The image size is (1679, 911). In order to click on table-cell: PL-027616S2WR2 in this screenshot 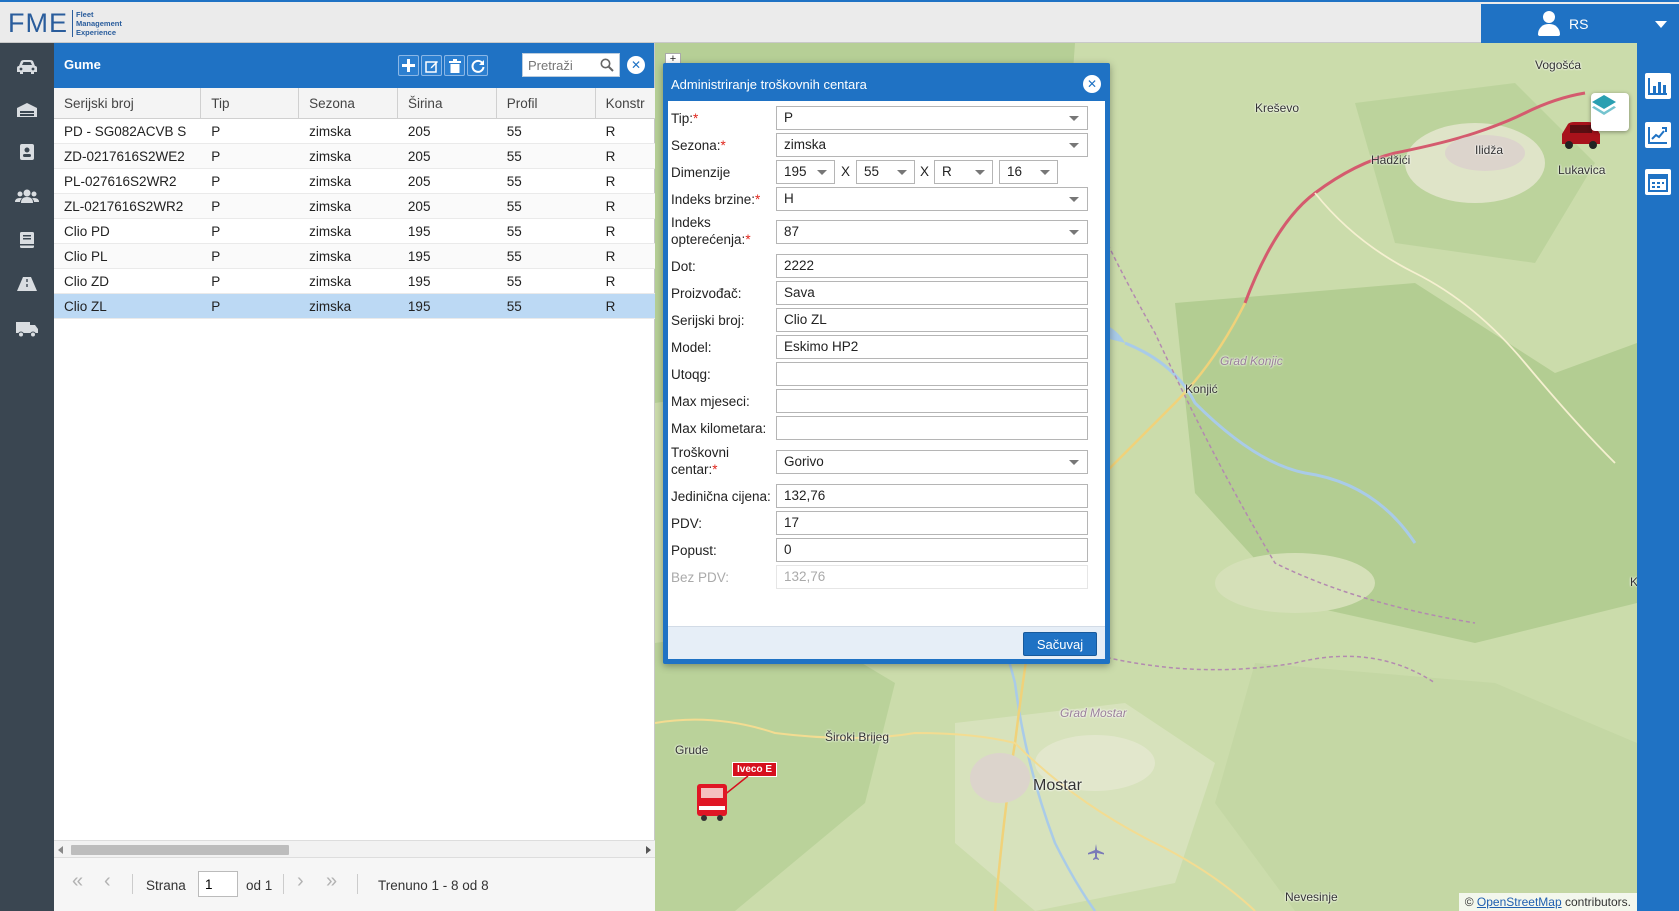, I will do `click(120, 181)`.